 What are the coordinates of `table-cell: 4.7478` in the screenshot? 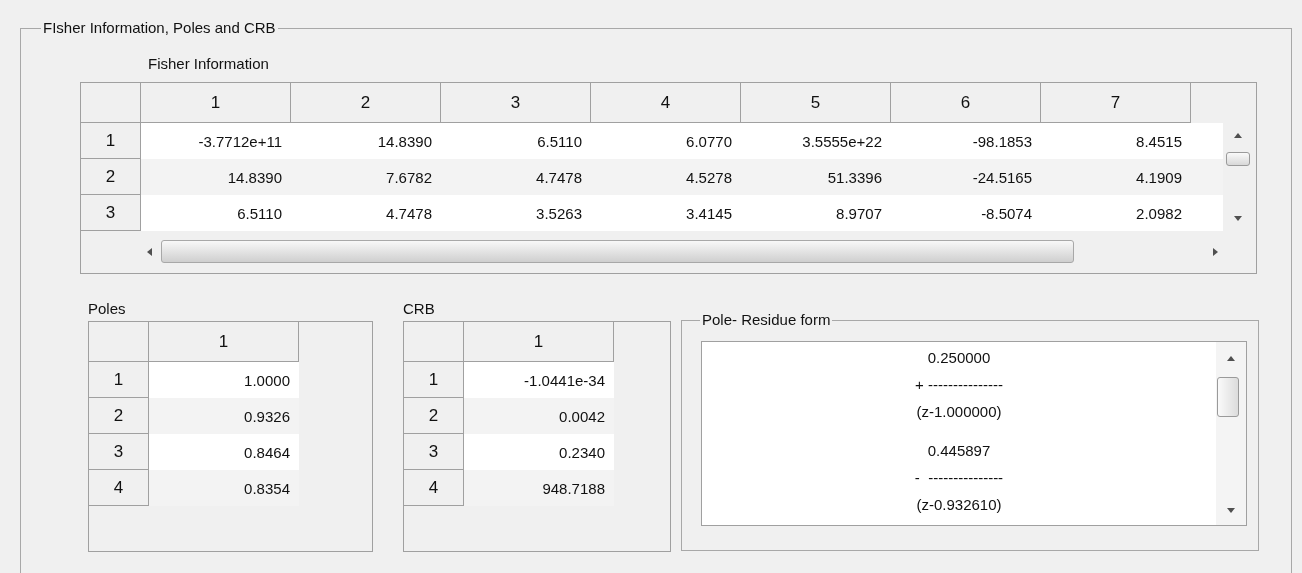 It's located at (366, 213).